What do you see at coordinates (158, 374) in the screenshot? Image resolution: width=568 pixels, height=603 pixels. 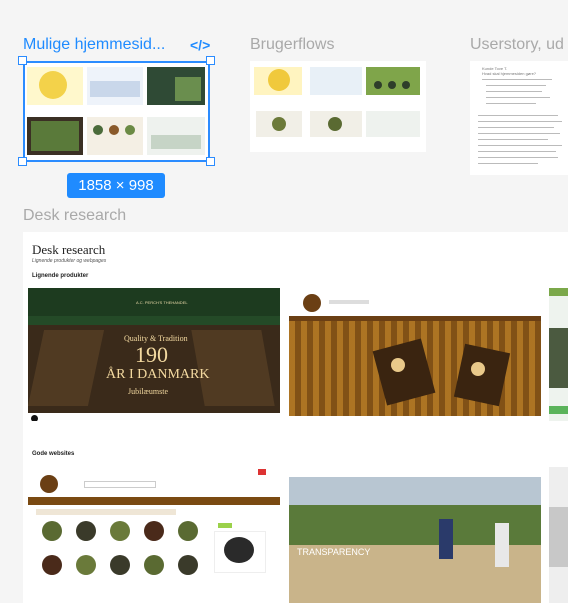 I see `hero-line3: ÅR I DANMARK` at bounding box center [158, 374].